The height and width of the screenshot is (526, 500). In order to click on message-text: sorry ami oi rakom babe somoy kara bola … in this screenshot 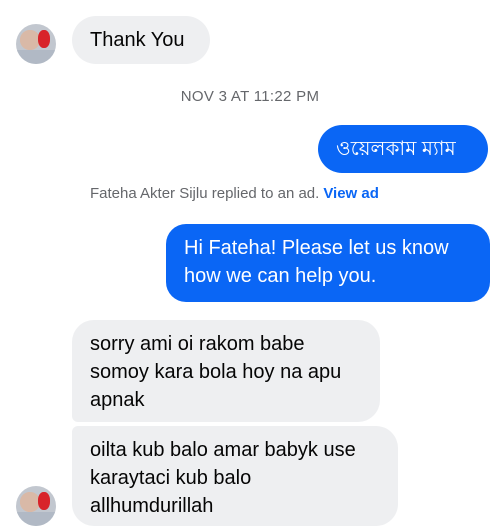, I will do `click(216, 372)`.